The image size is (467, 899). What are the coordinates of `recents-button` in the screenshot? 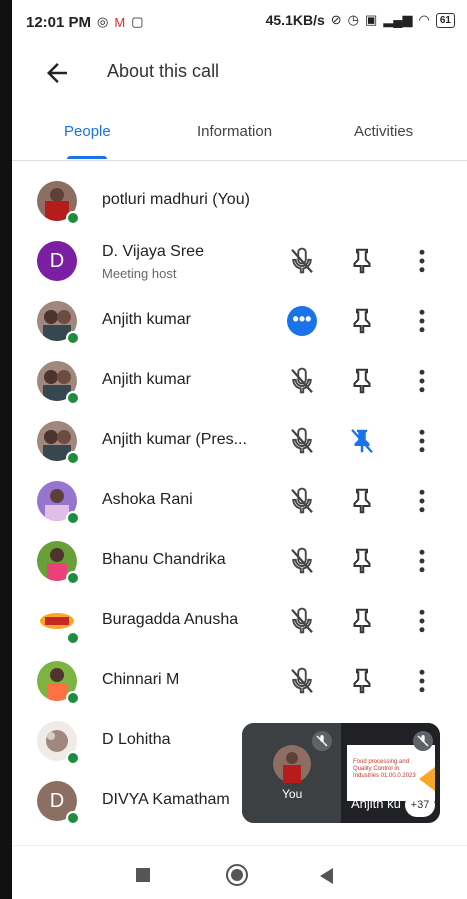 It's located at (143, 875).